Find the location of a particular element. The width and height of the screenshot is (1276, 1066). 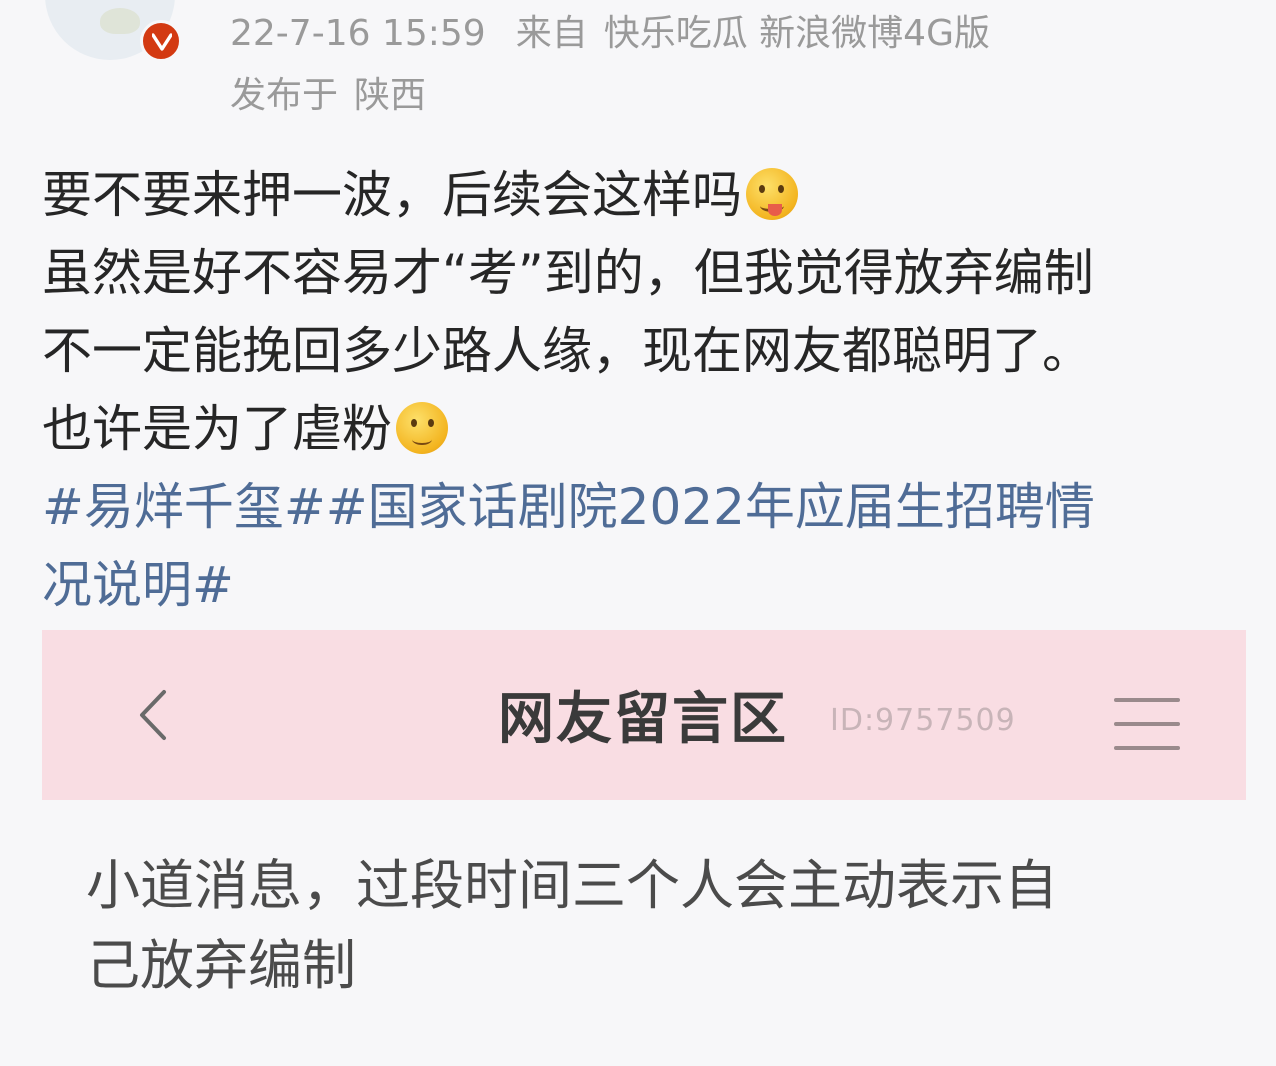

hamburger-menu-icon is located at coordinates (1147, 725).